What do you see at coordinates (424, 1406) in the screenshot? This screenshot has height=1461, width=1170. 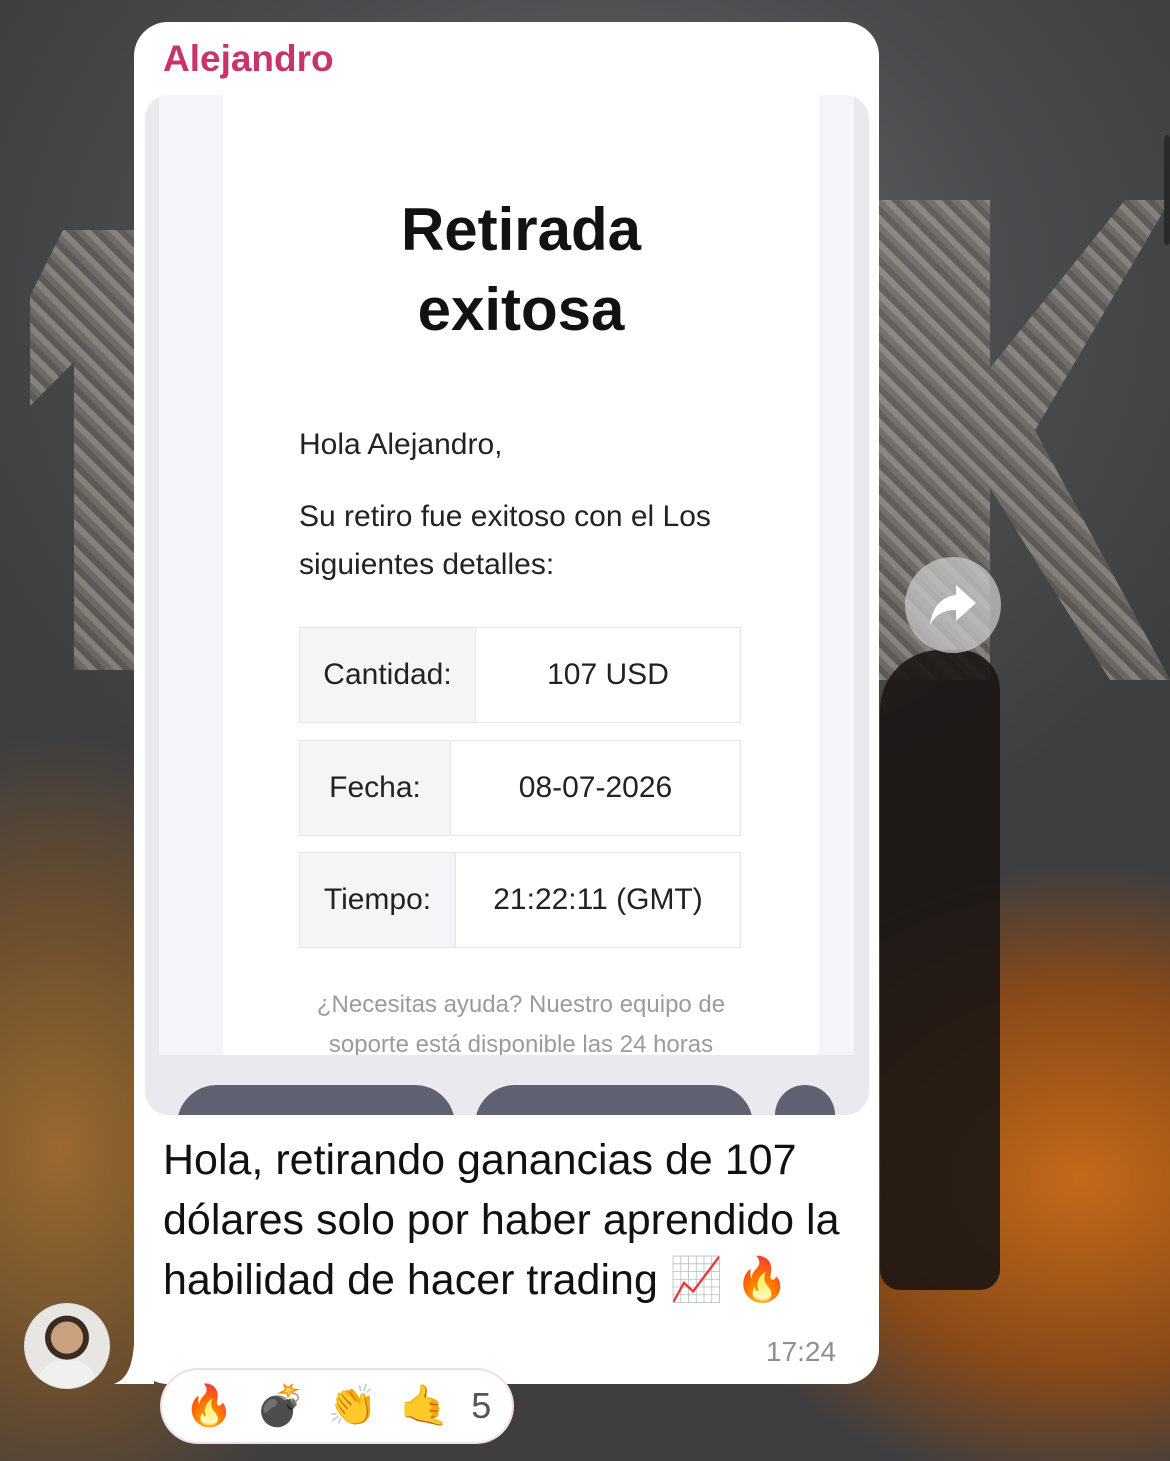 I see `reaction-call-me: 🤙` at bounding box center [424, 1406].